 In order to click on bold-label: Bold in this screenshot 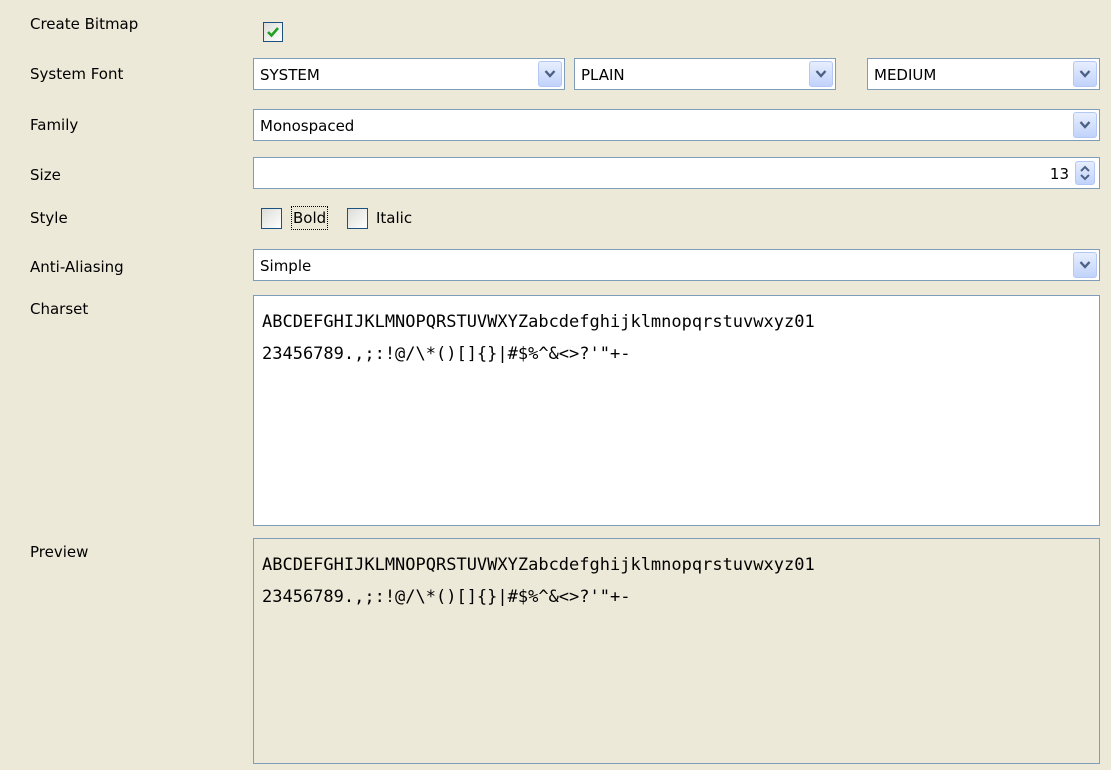, I will do `click(309, 218)`.